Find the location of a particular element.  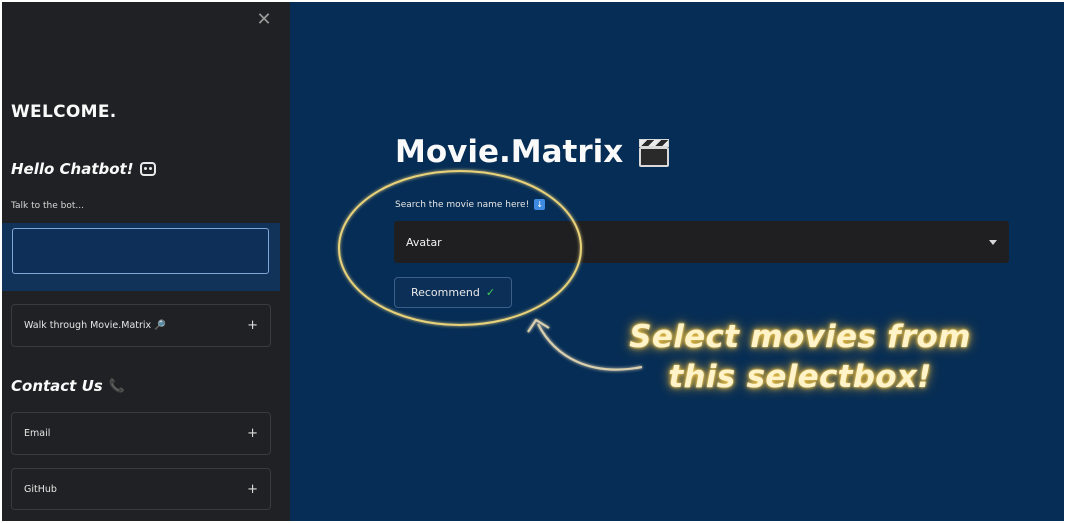

selected-movie: Avatar is located at coordinates (424, 242).